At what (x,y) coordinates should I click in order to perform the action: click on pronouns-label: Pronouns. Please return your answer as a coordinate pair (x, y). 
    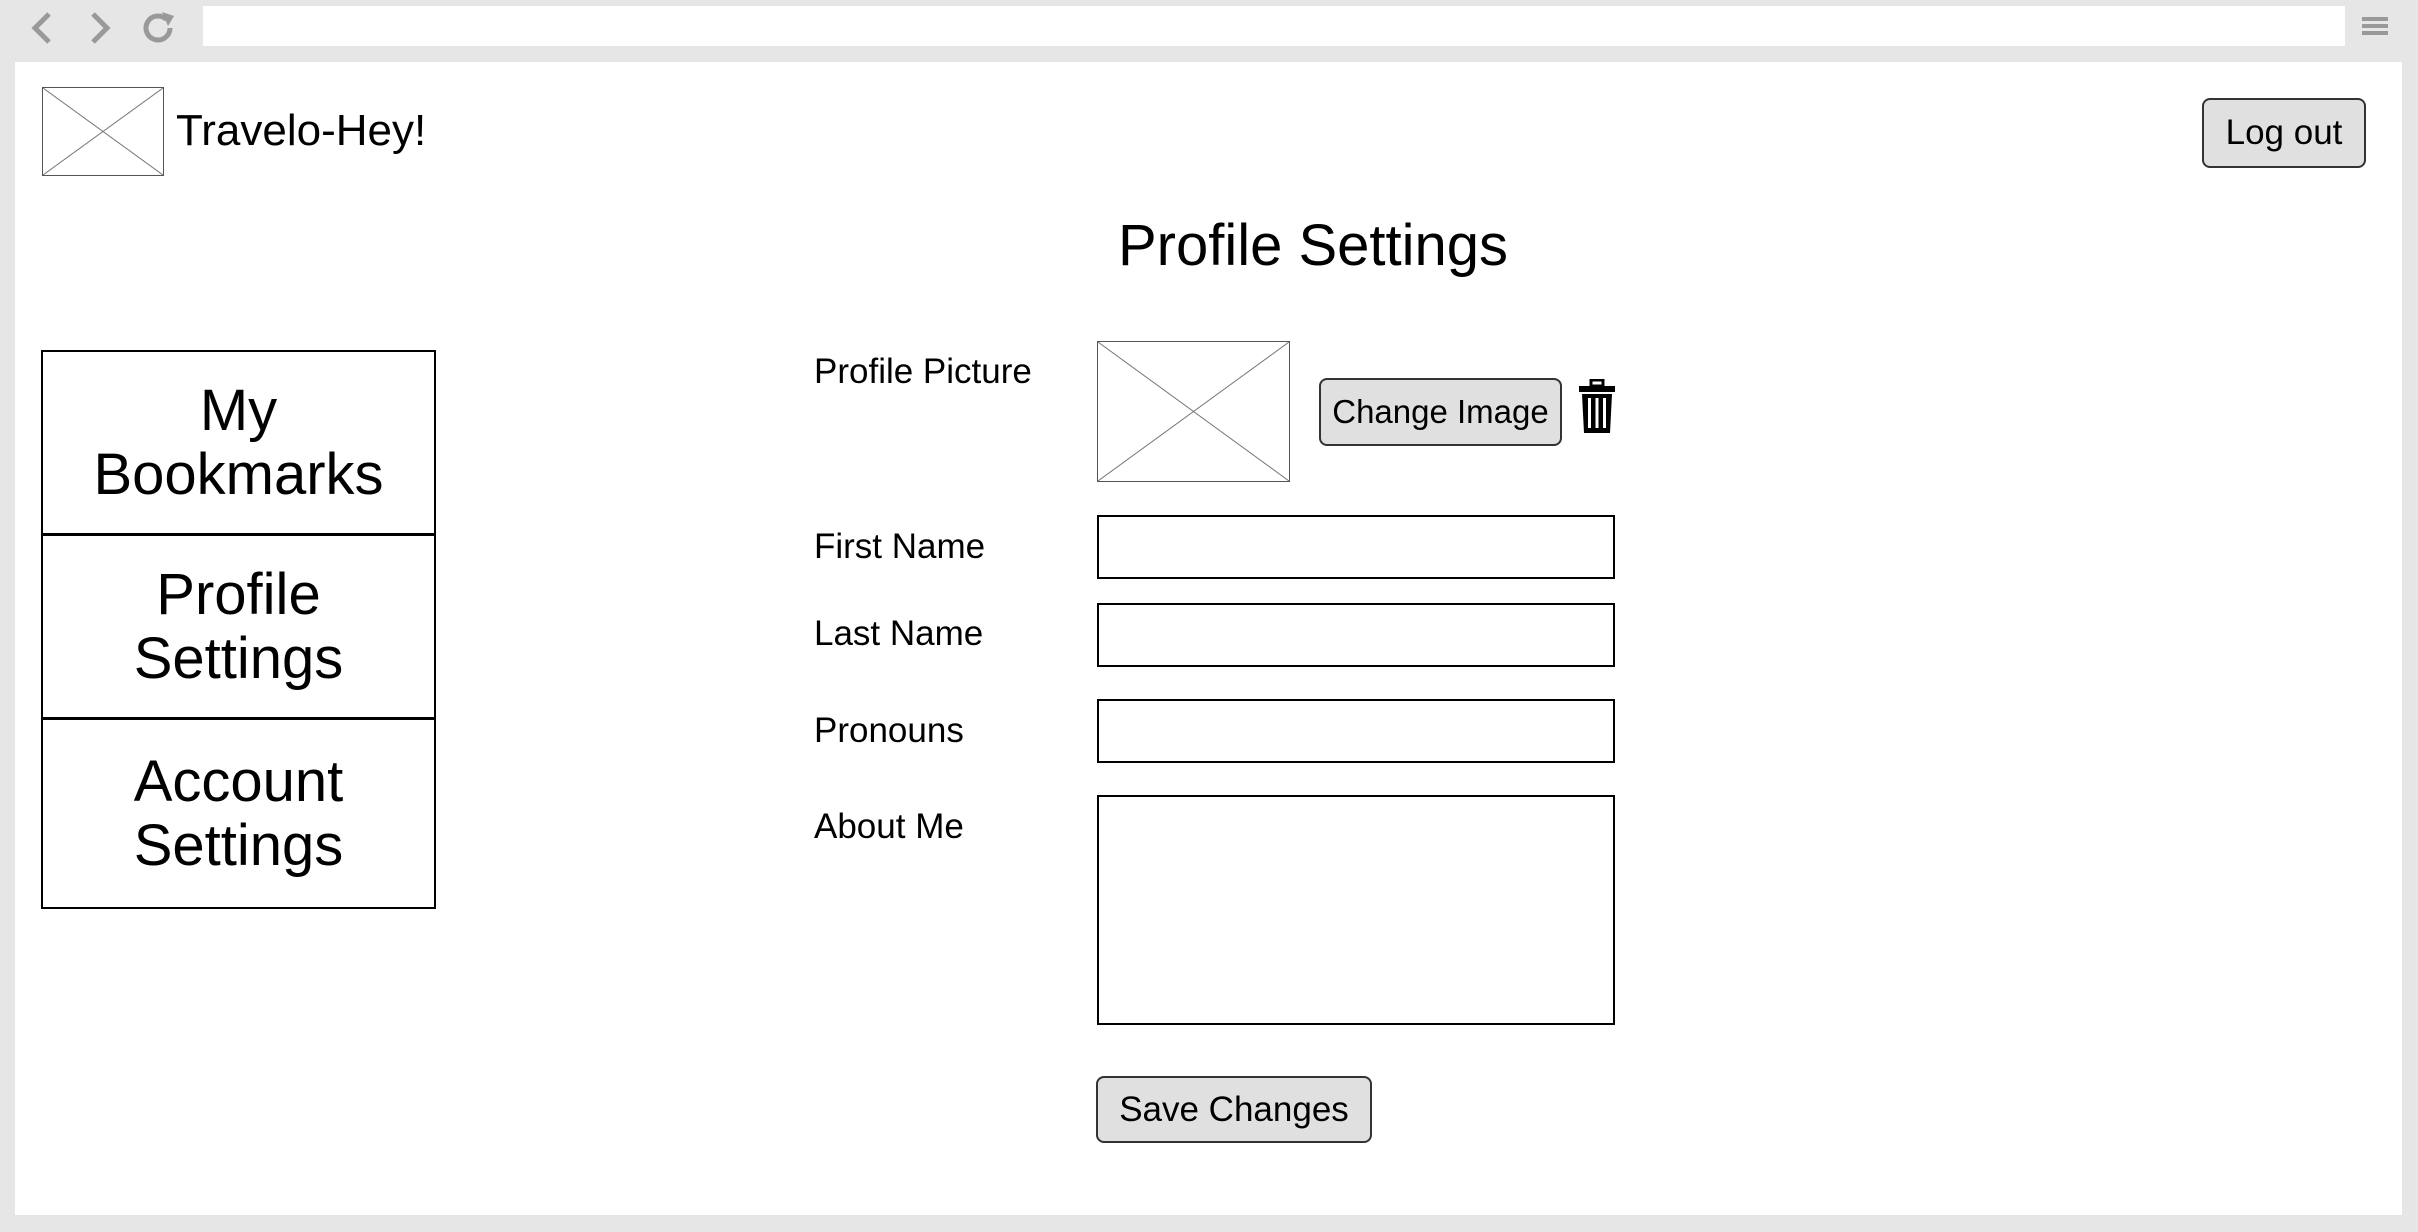
    Looking at the image, I should click on (889, 730).